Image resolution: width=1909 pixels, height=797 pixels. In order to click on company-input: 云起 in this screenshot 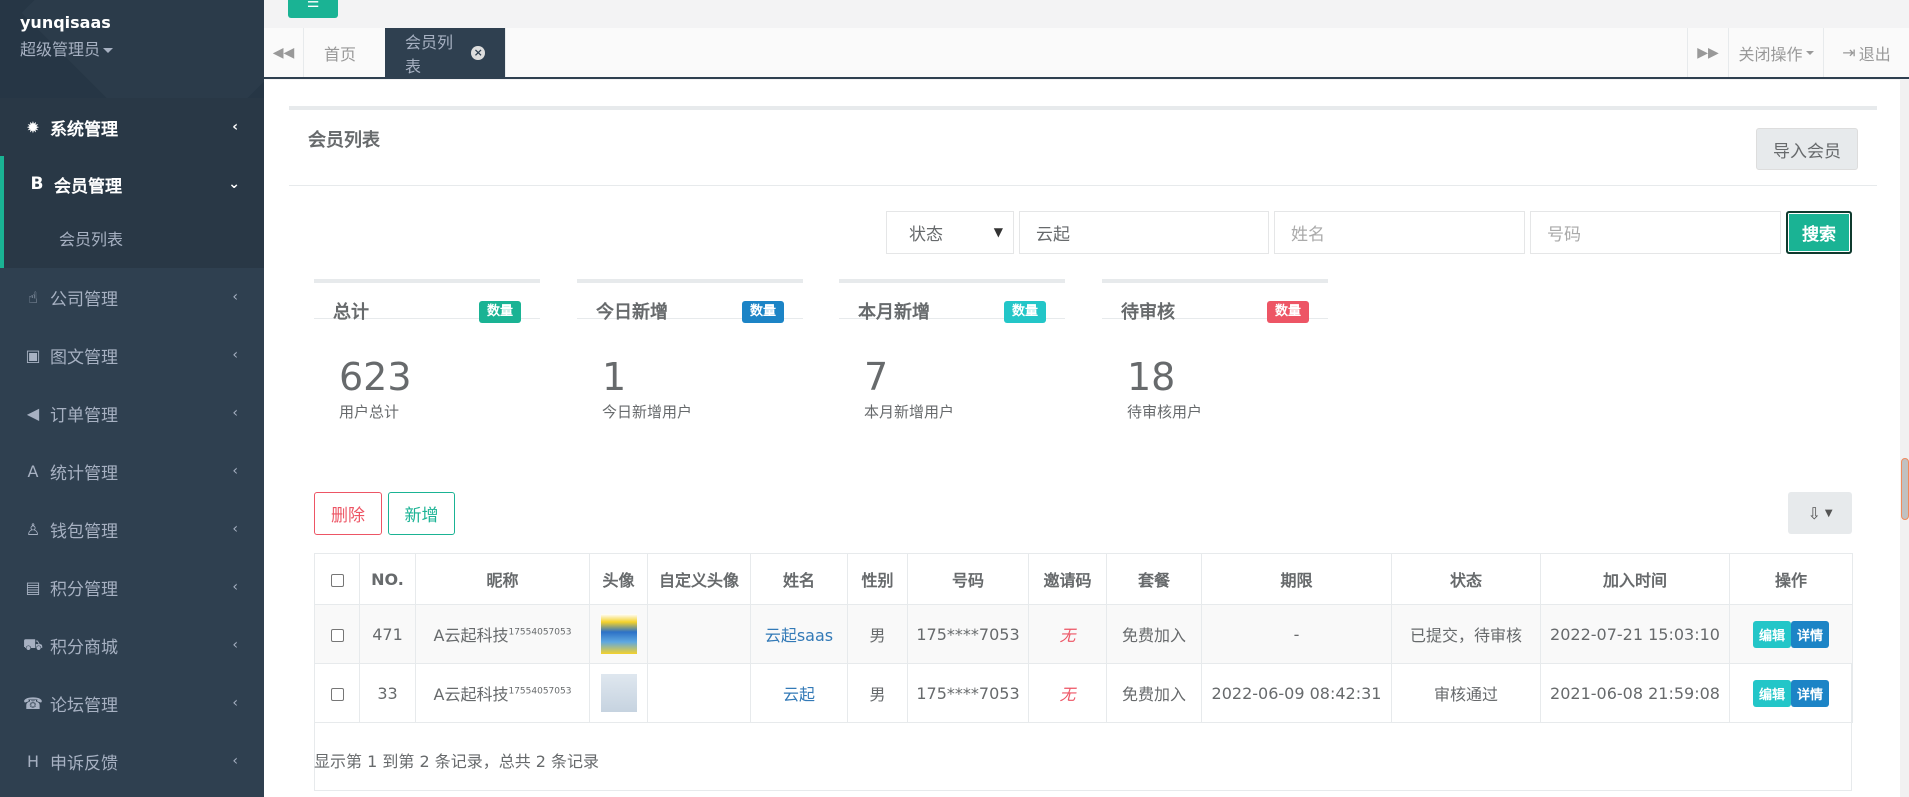, I will do `click(1144, 232)`.